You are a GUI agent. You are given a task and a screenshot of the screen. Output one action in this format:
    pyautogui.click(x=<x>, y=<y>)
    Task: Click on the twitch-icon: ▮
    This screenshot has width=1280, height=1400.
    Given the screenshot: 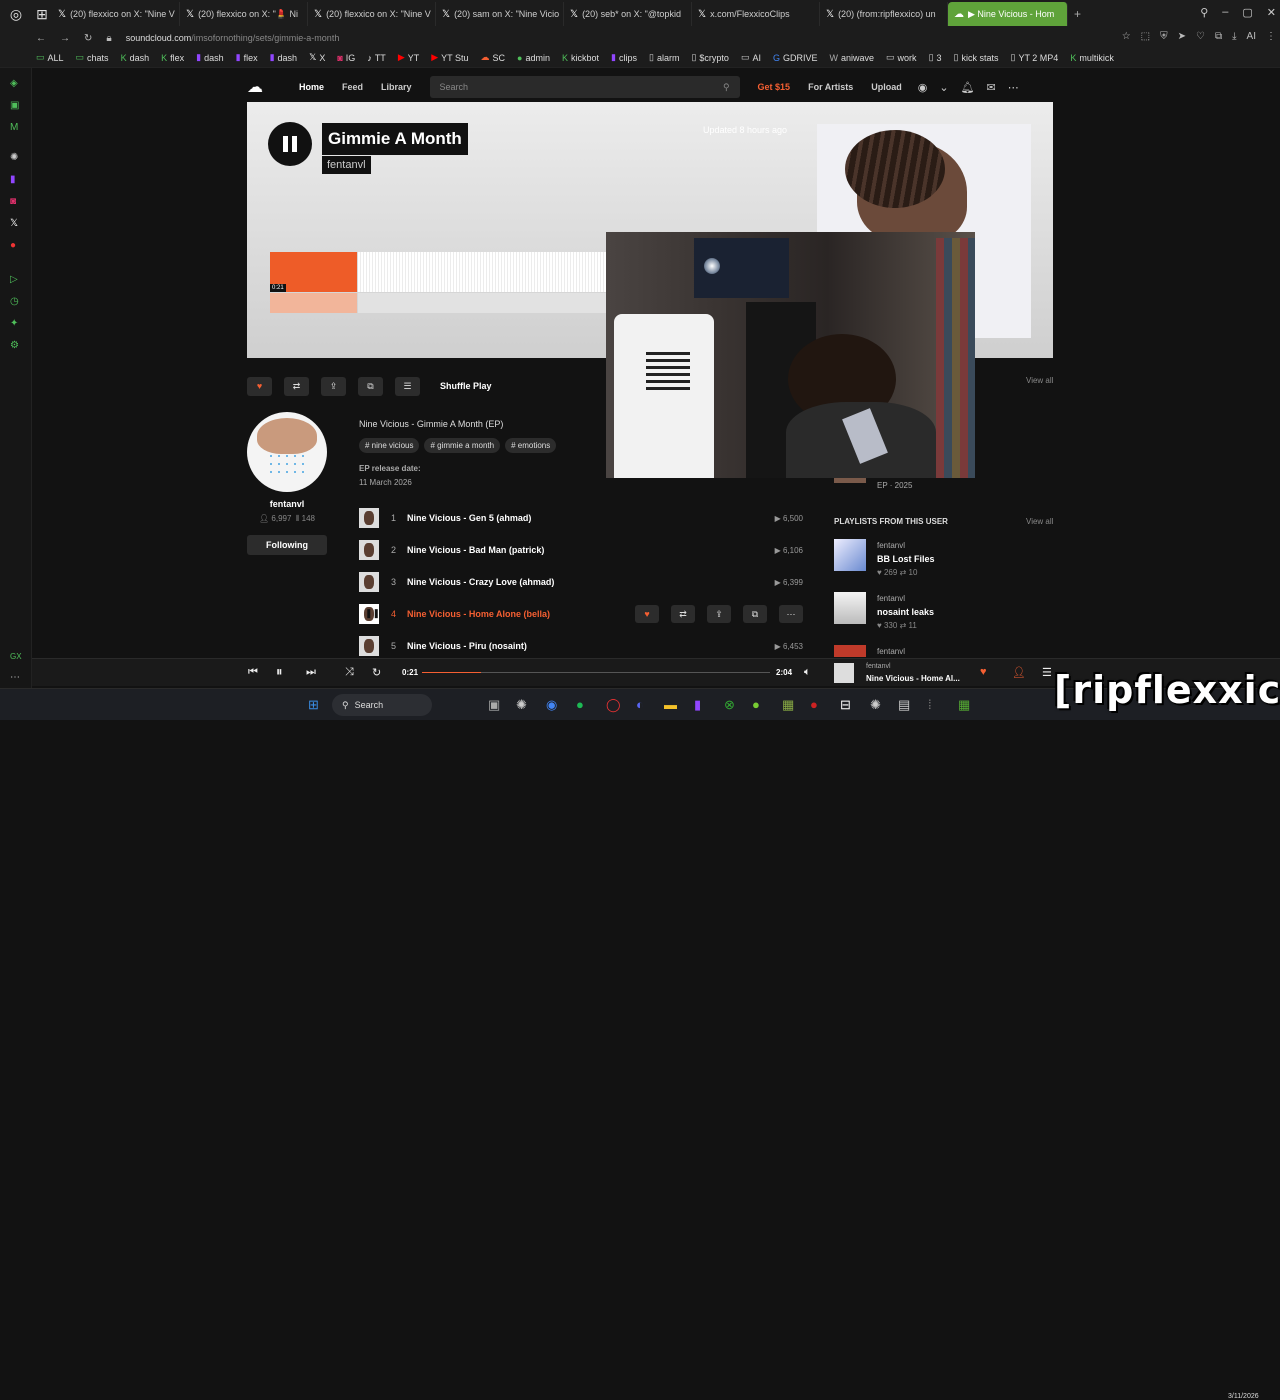 What is the action you would take?
    pyautogui.click(x=13, y=179)
    